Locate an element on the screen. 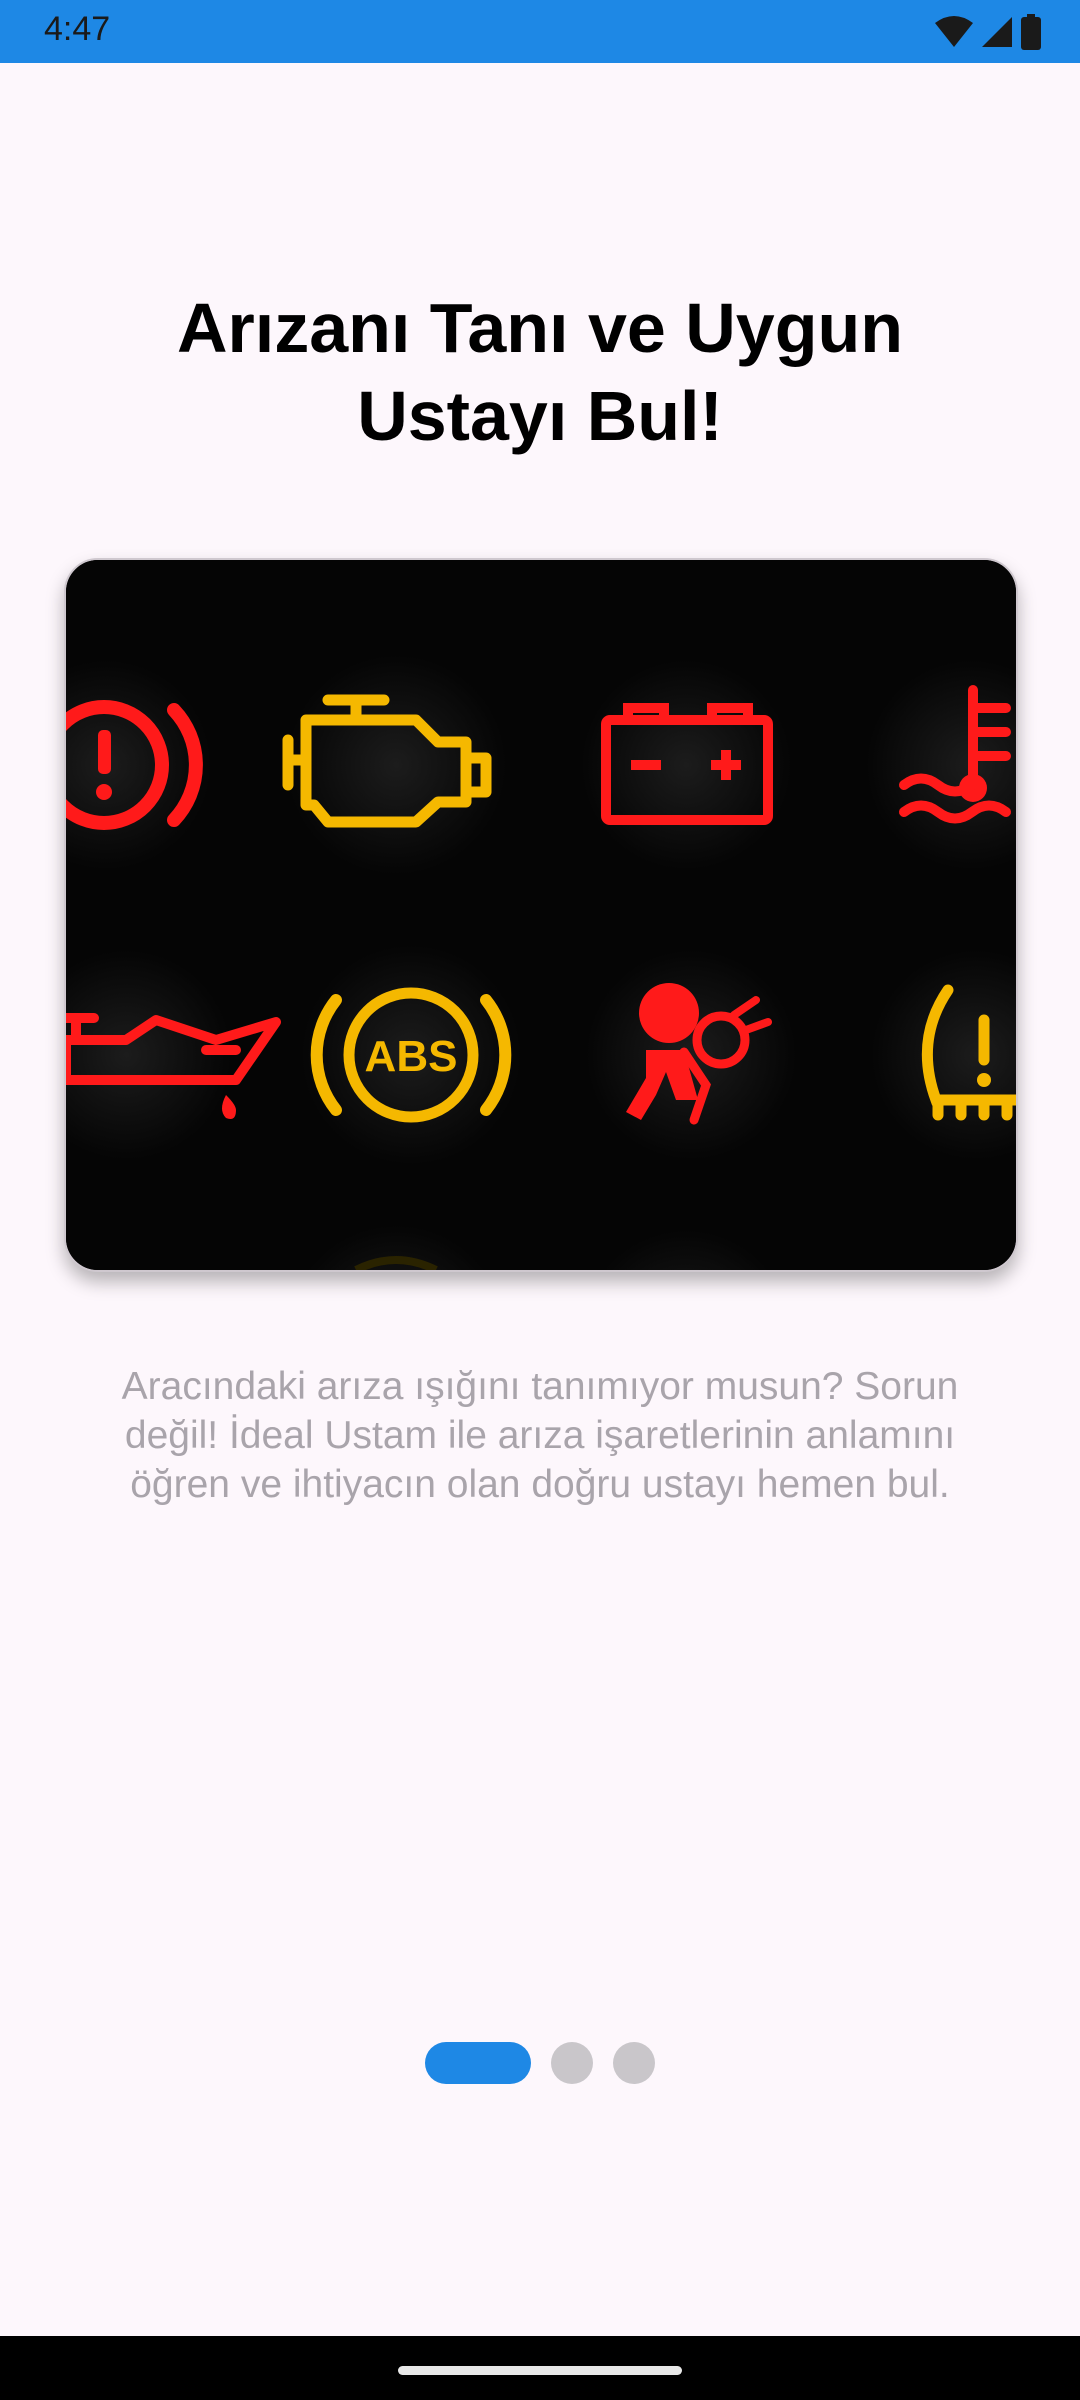 Image resolution: width=1080 pixels, height=2400 pixels. status-bar: 4:47 is located at coordinates (540, 31).